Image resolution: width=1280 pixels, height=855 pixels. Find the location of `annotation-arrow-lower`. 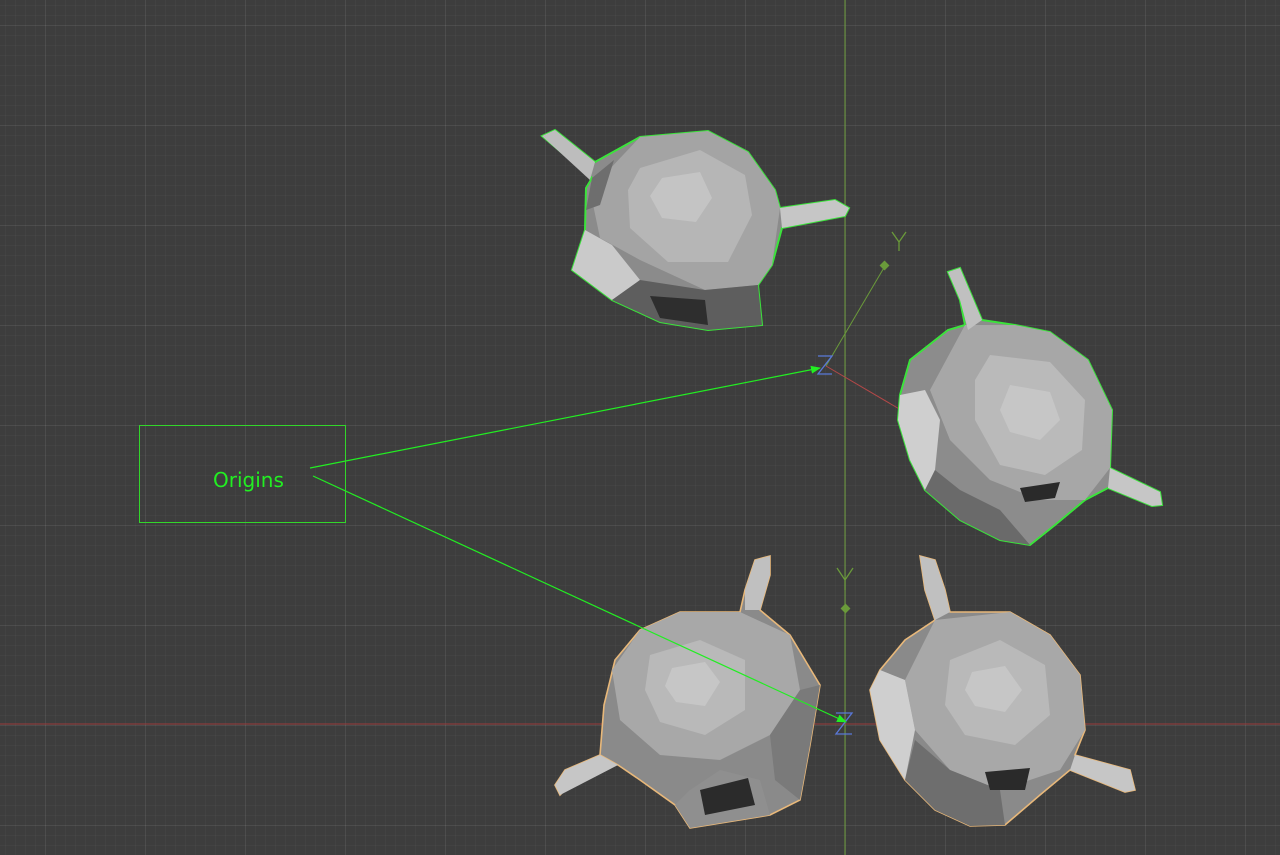

annotation-arrow-lower is located at coordinates (579, 599).